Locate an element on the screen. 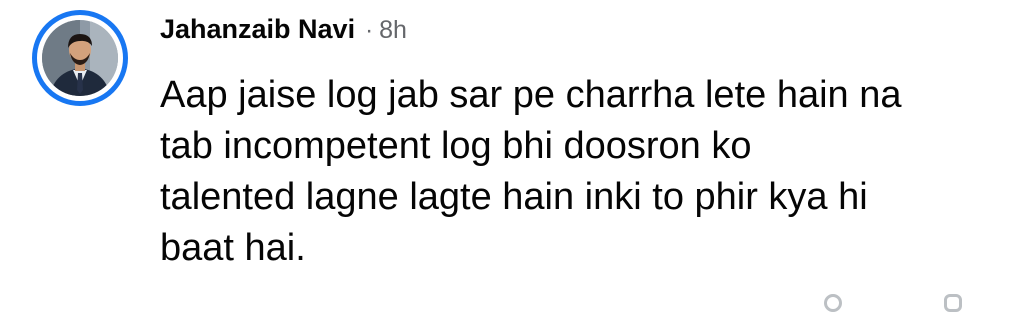 The height and width of the screenshot is (312, 1024). reply-icon is located at coordinates (953, 303).